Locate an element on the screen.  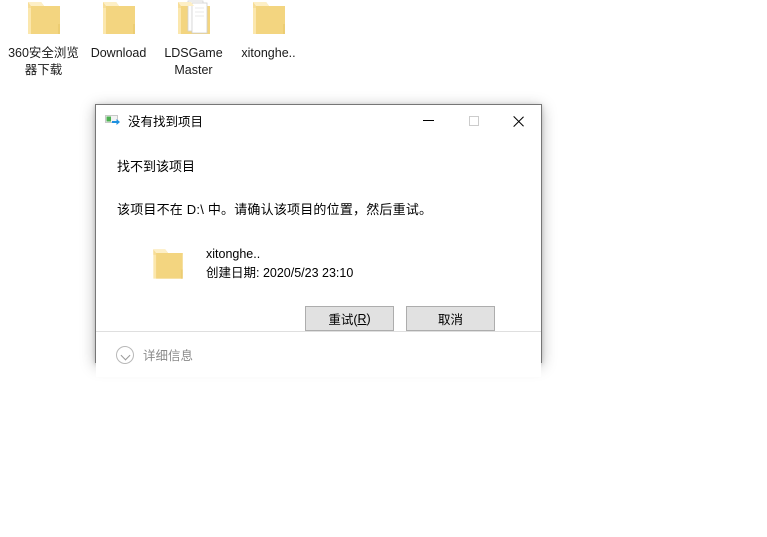
desktop-icon-label: xitonghe.. is located at coordinates (268, 53).